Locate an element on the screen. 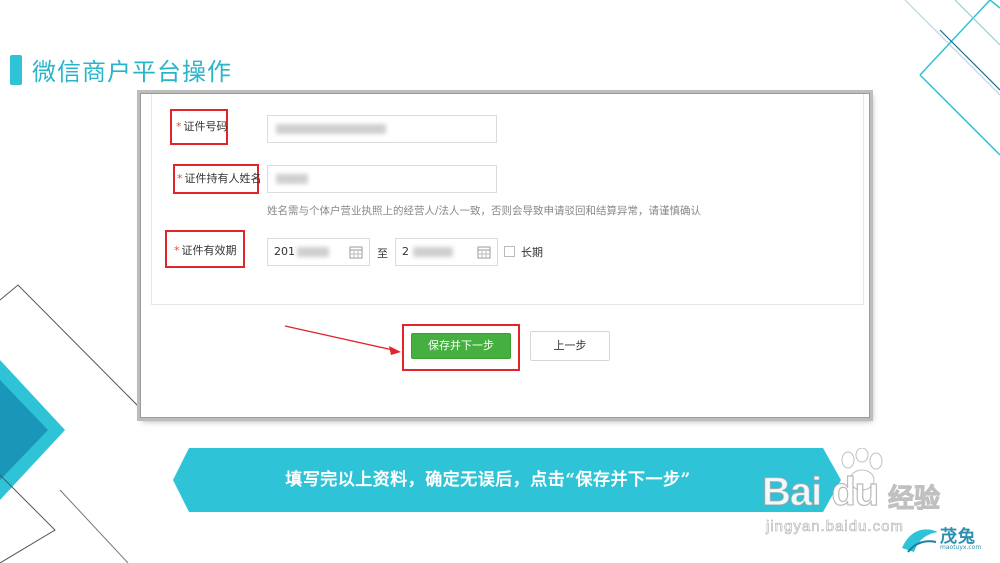  long-term-label: 长期 is located at coordinates (532, 252).